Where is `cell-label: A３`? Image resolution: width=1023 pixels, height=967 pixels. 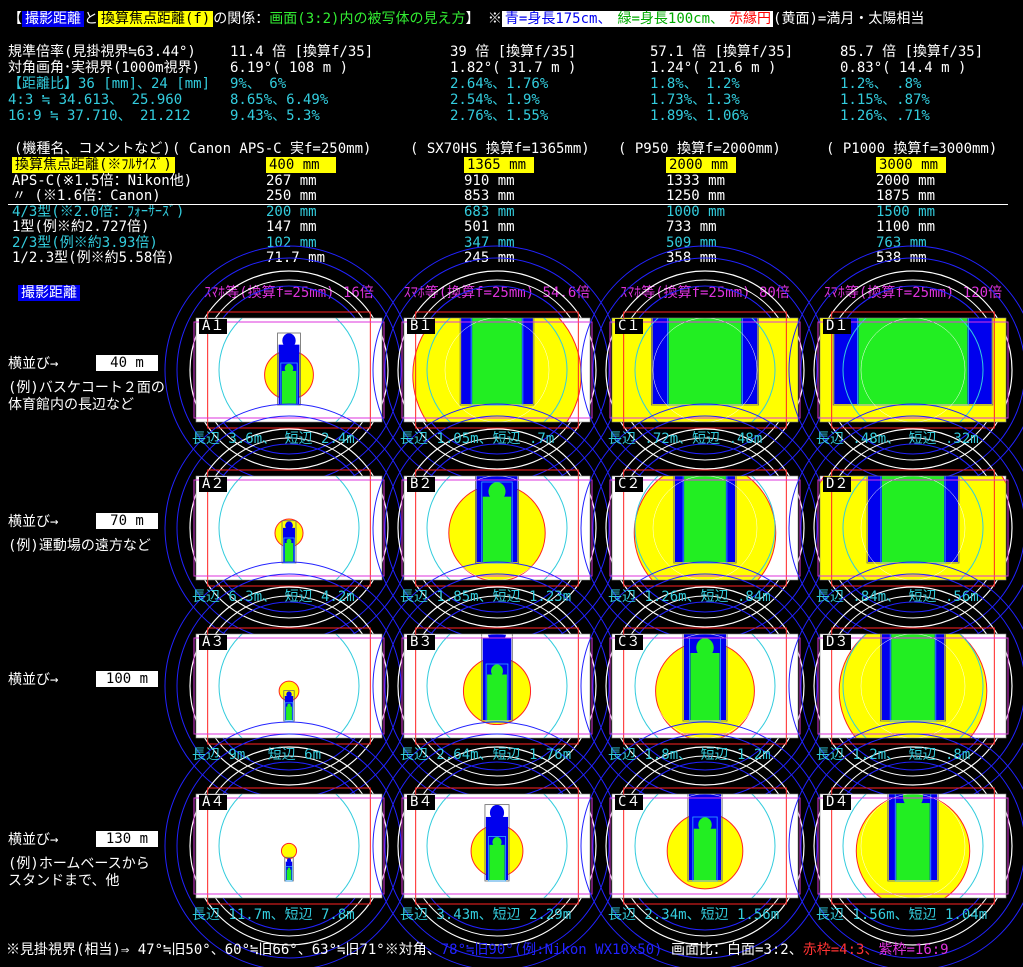 cell-label: A３ is located at coordinates (213, 642).